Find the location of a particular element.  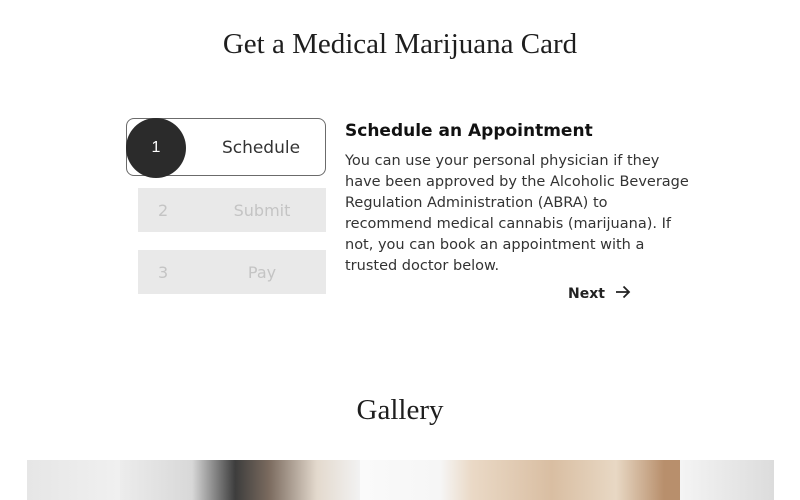

gallery-strip is located at coordinates (400, 480).